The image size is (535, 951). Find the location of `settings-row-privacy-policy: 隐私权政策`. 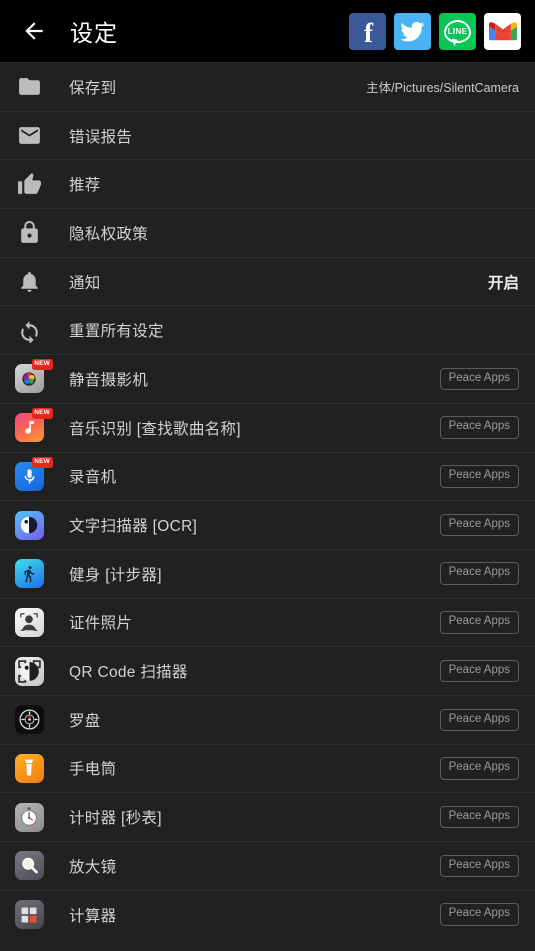

settings-row-privacy-policy: 隐私权政策 is located at coordinates (267, 232).